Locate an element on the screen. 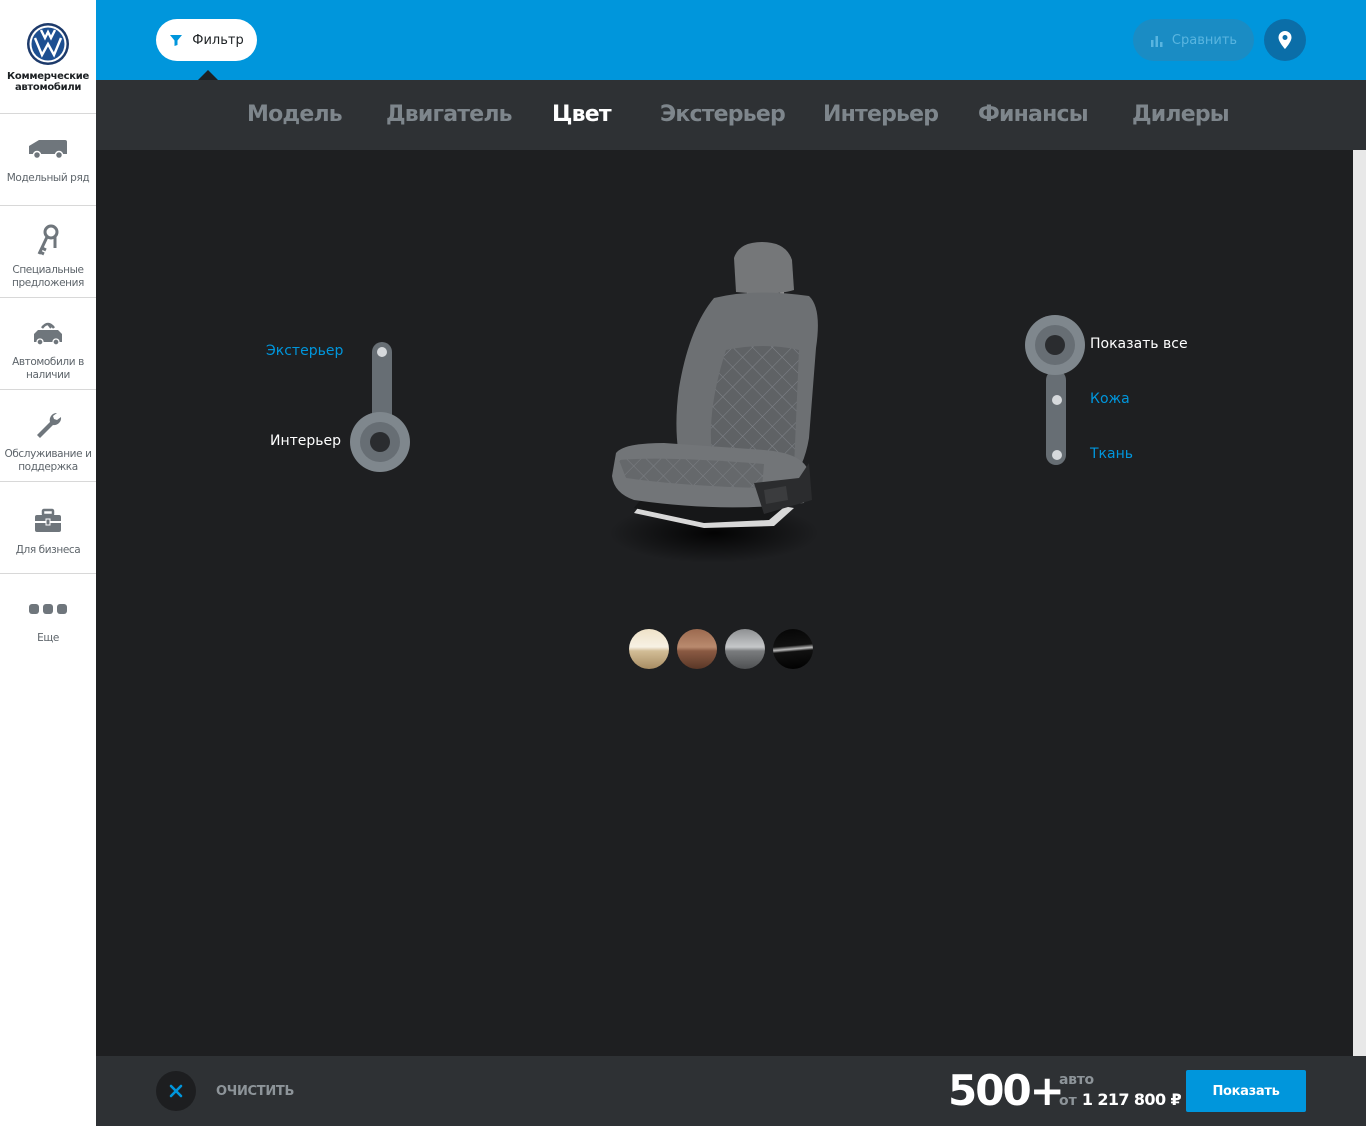 The height and width of the screenshot is (1126, 1366). more-icon is located at coordinates (48, 609).